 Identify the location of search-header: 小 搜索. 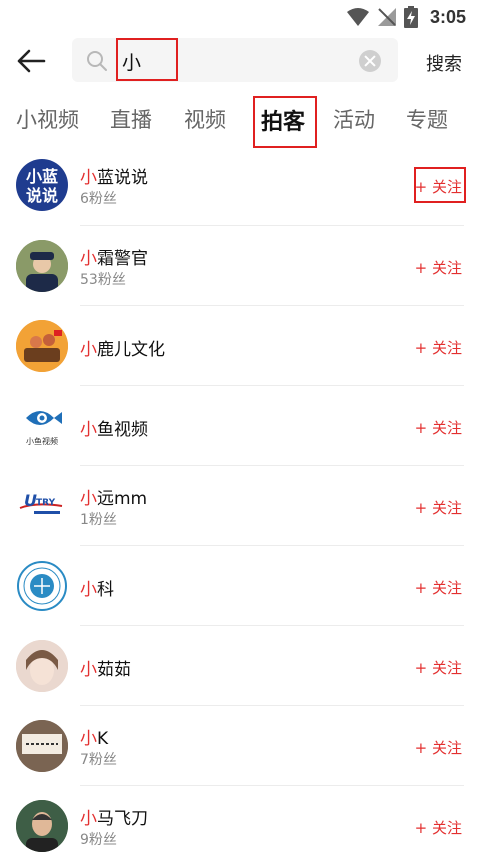
(240, 62).